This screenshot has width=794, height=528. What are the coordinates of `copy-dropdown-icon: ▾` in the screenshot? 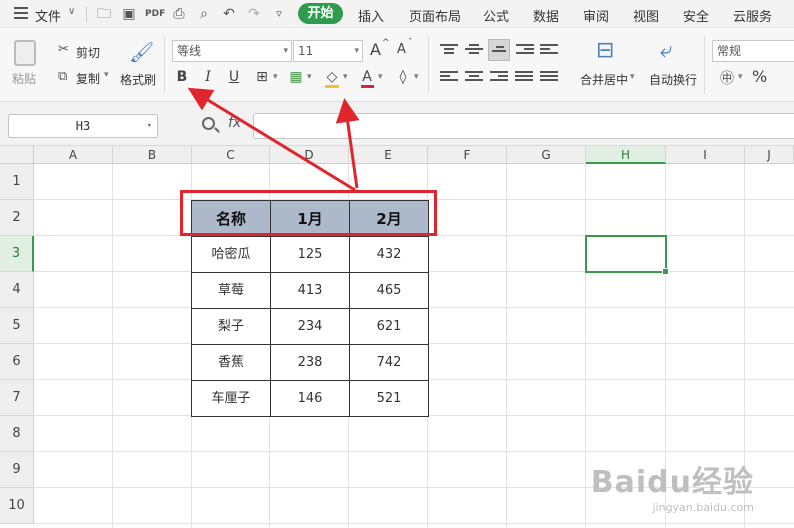 It's located at (106, 75).